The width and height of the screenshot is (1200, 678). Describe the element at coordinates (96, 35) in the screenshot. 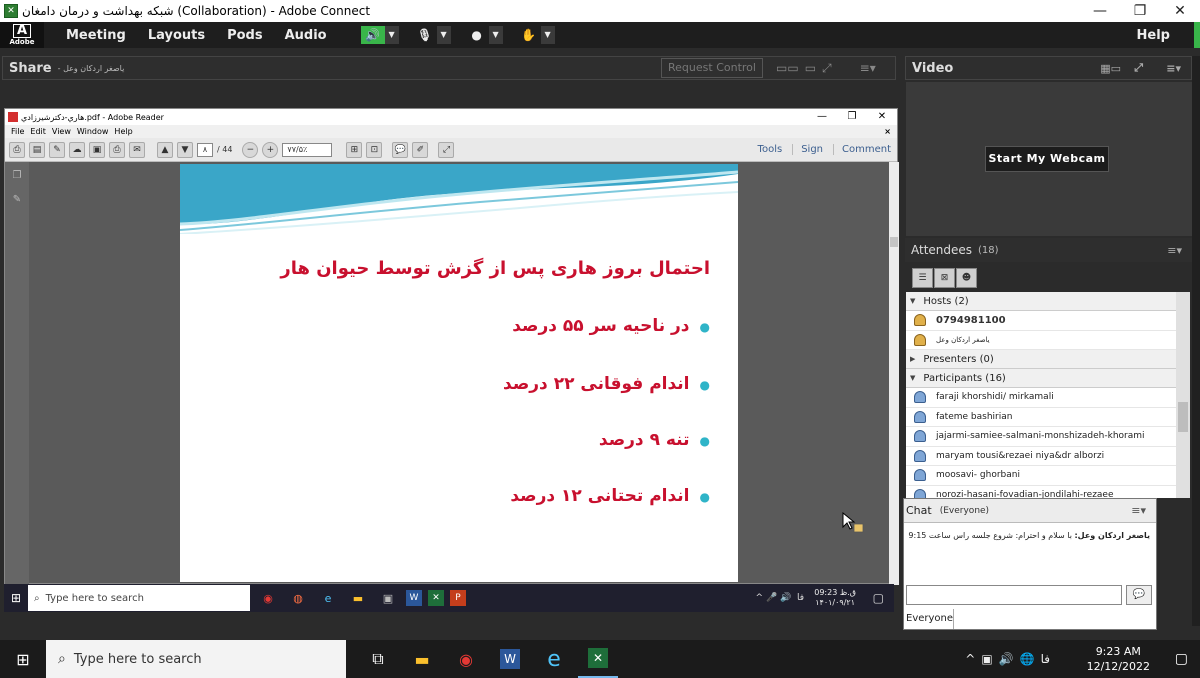

I see `menu-meeting: Meeting` at that location.